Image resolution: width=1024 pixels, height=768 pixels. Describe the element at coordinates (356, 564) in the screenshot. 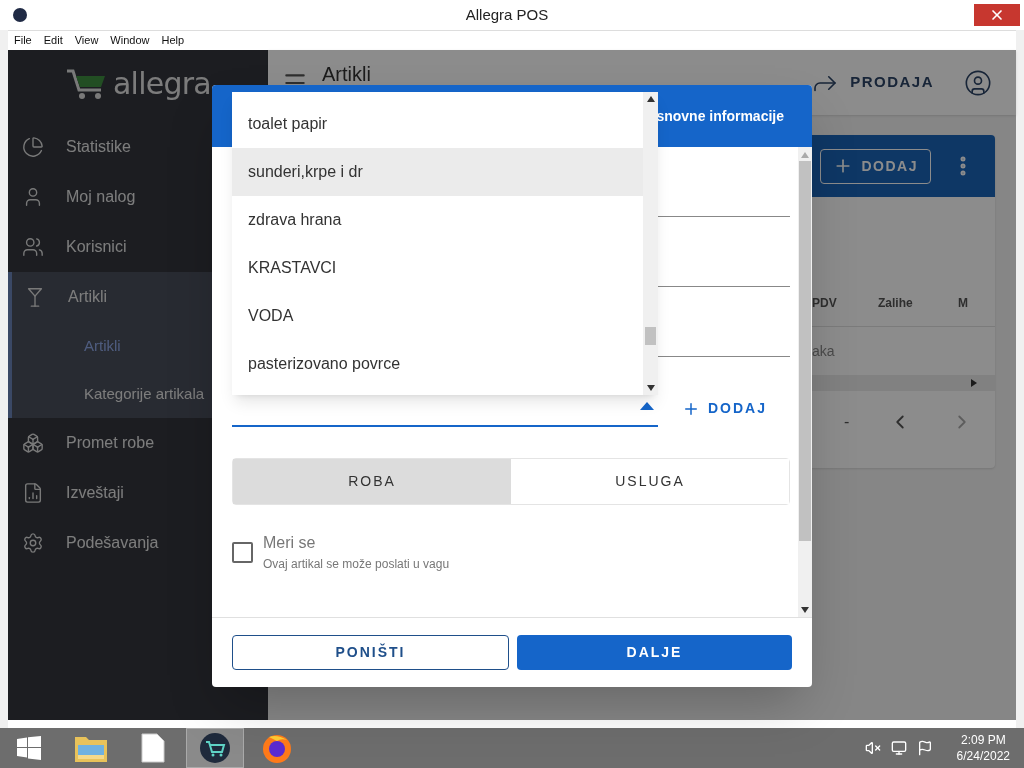

I see `checkbox-hint: Ovaj artikal se može poslati u vagu` at that location.